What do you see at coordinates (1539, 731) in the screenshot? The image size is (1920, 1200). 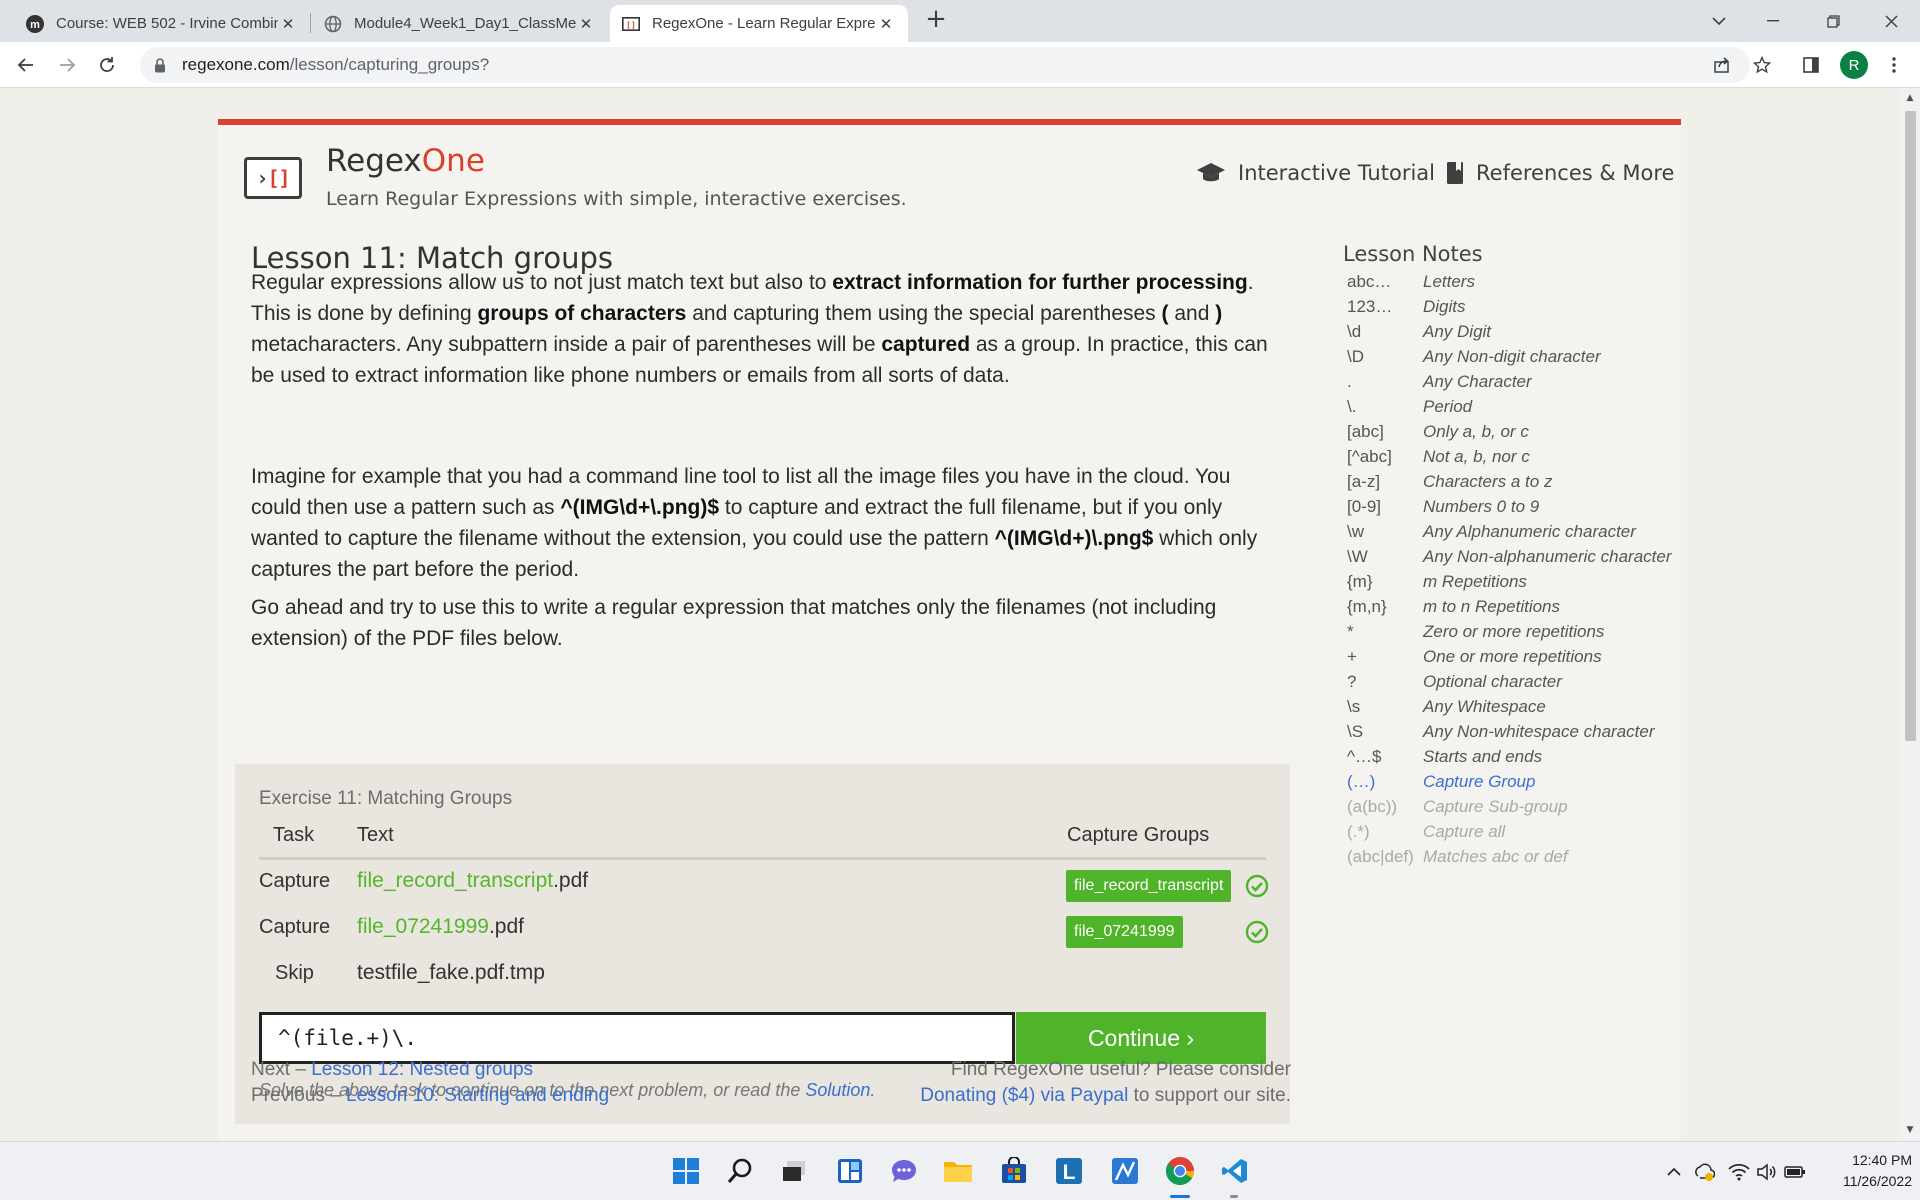 I see `note-meaning: Any Non-whitespace character` at bounding box center [1539, 731].